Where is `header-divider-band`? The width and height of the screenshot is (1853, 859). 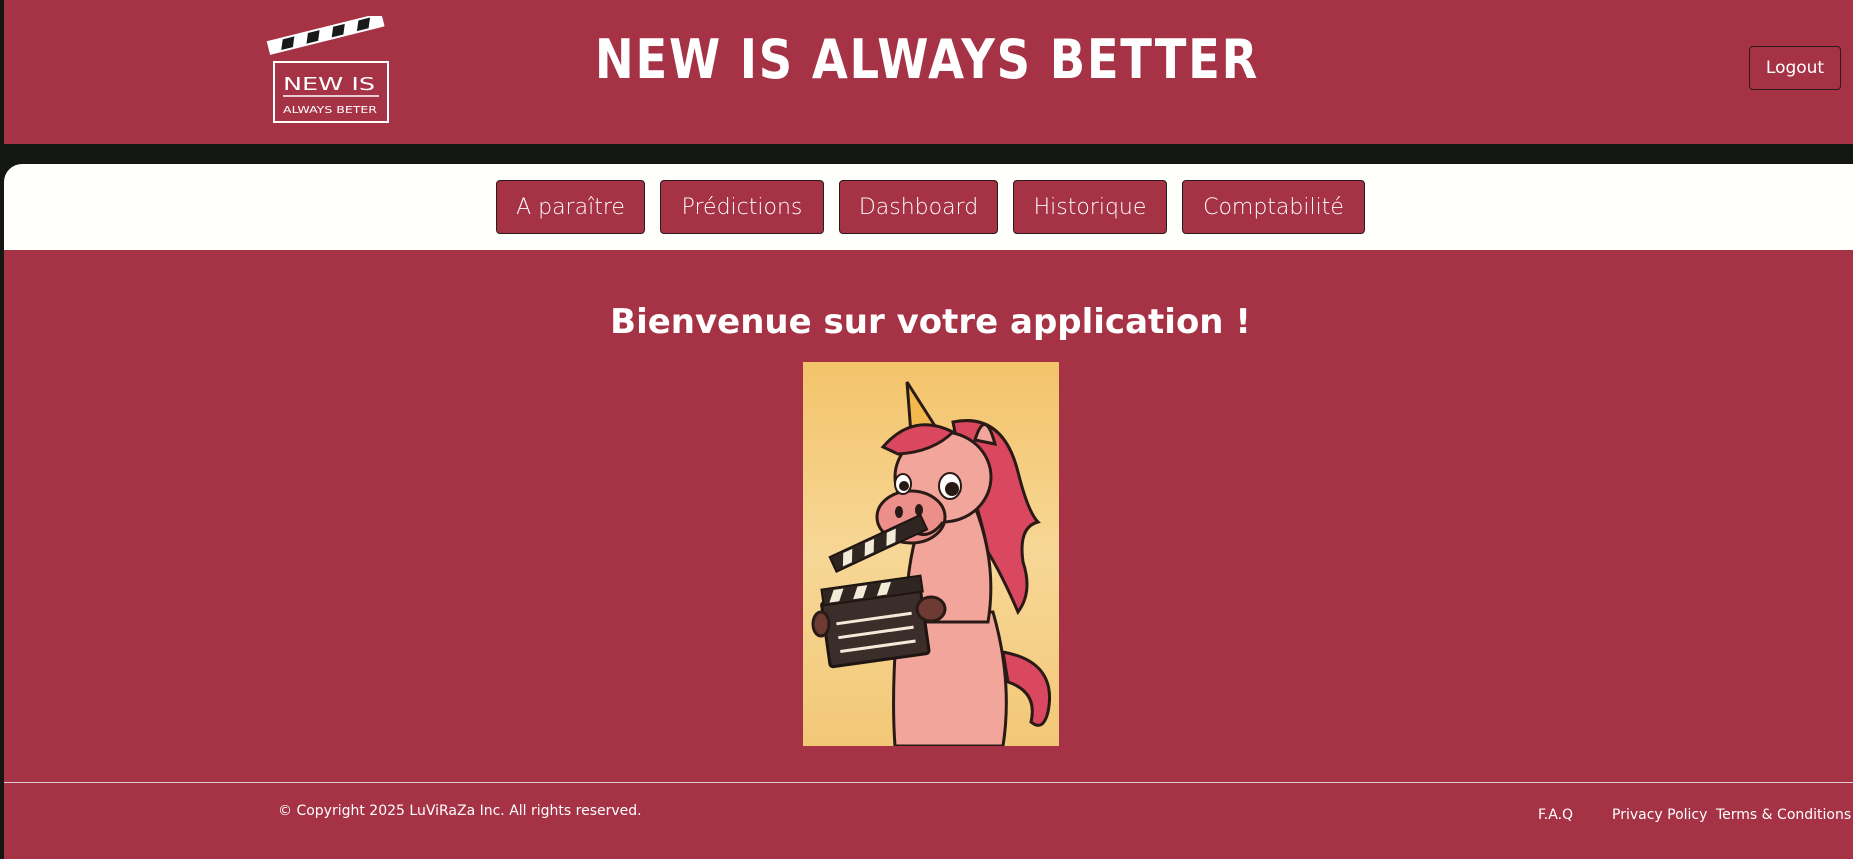
header-divider-band is located at coordinates (928, 154).